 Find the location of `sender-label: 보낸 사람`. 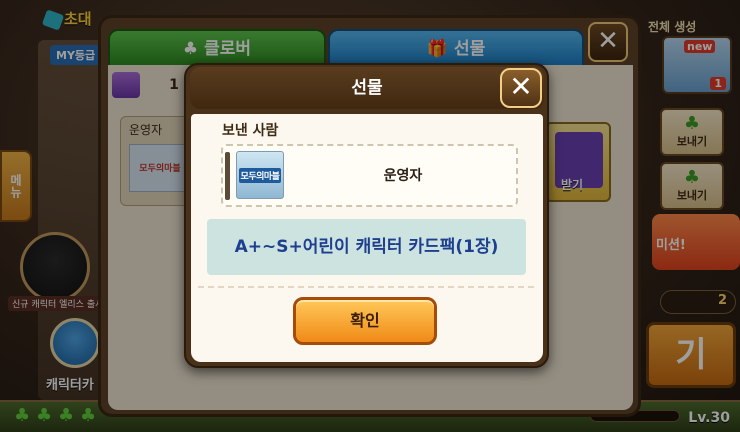

sender-label: 보낸 사람 is located at coordinates (250, 131).